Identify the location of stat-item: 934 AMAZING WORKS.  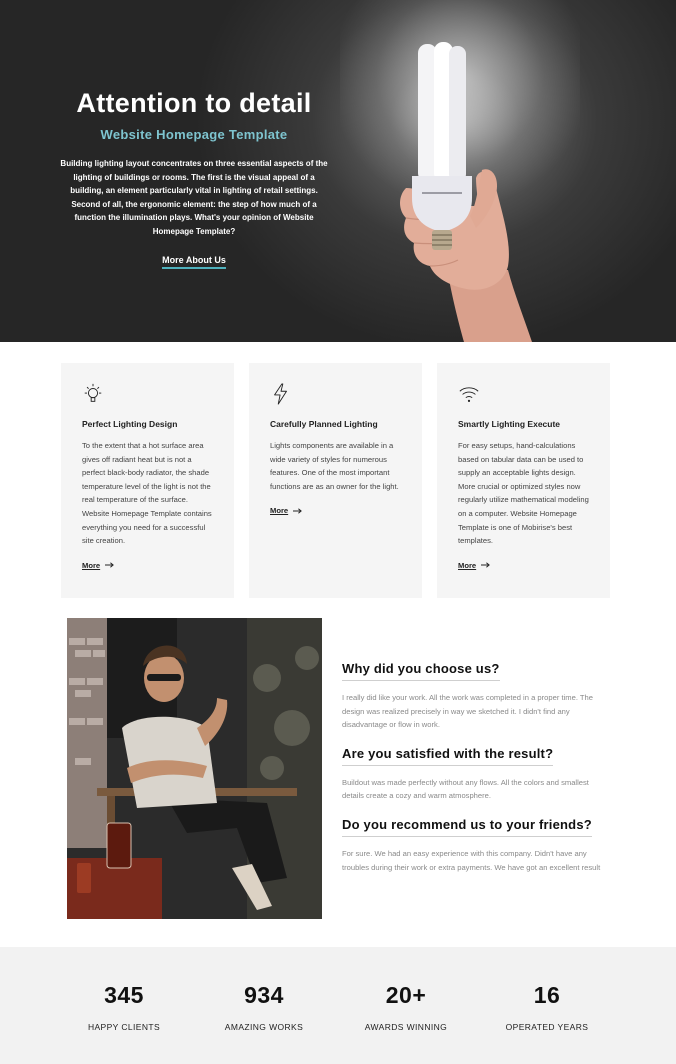
(264, 1007).